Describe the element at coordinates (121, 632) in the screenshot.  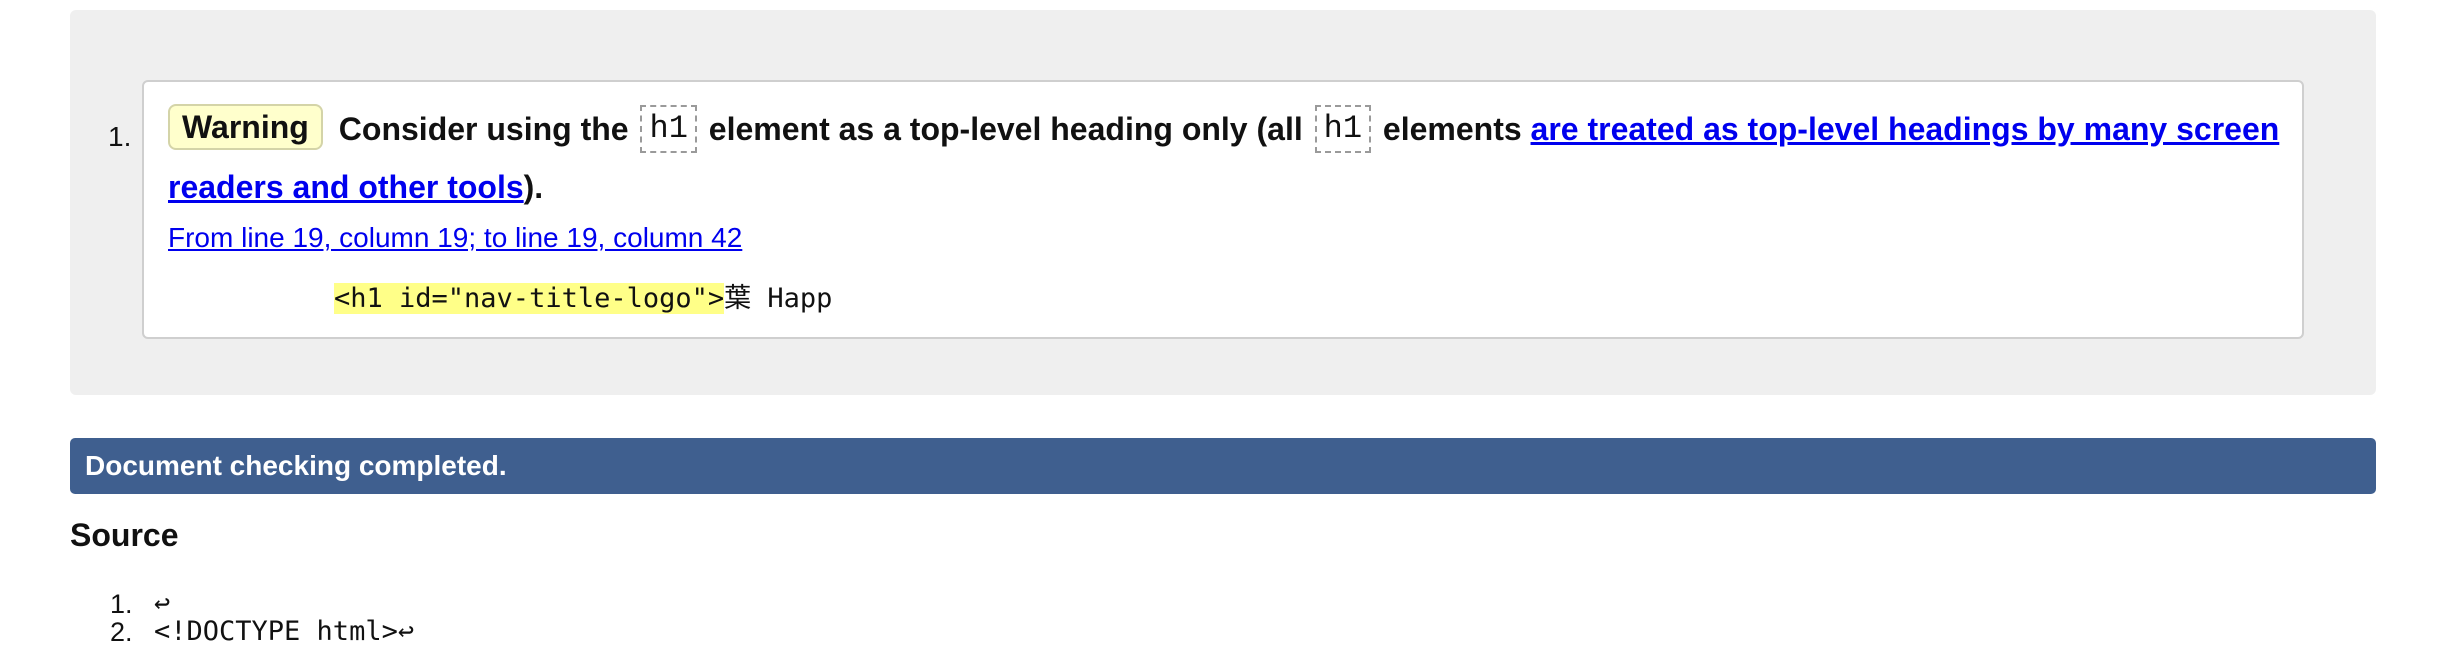
I see `source-line-number: 2.` at that location.